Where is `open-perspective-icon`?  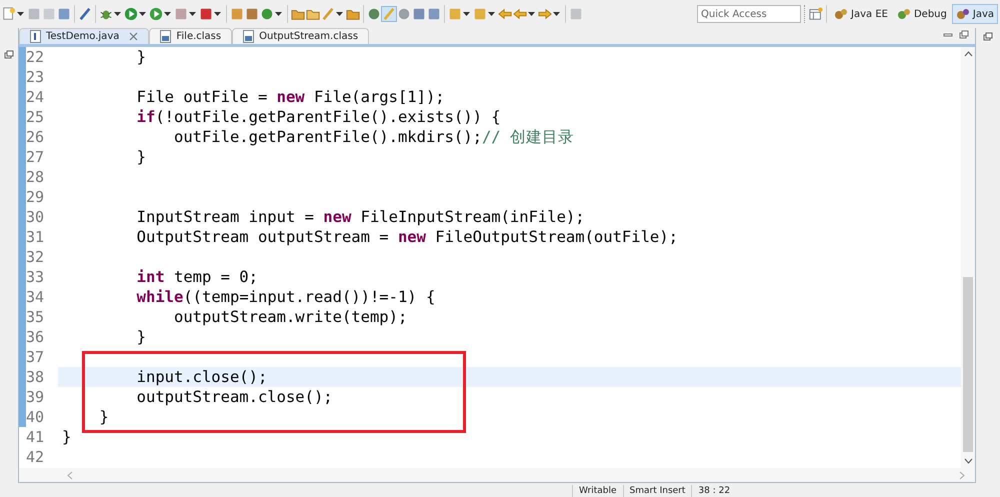 open-perspective-icon is located at coordinates (816, 14).